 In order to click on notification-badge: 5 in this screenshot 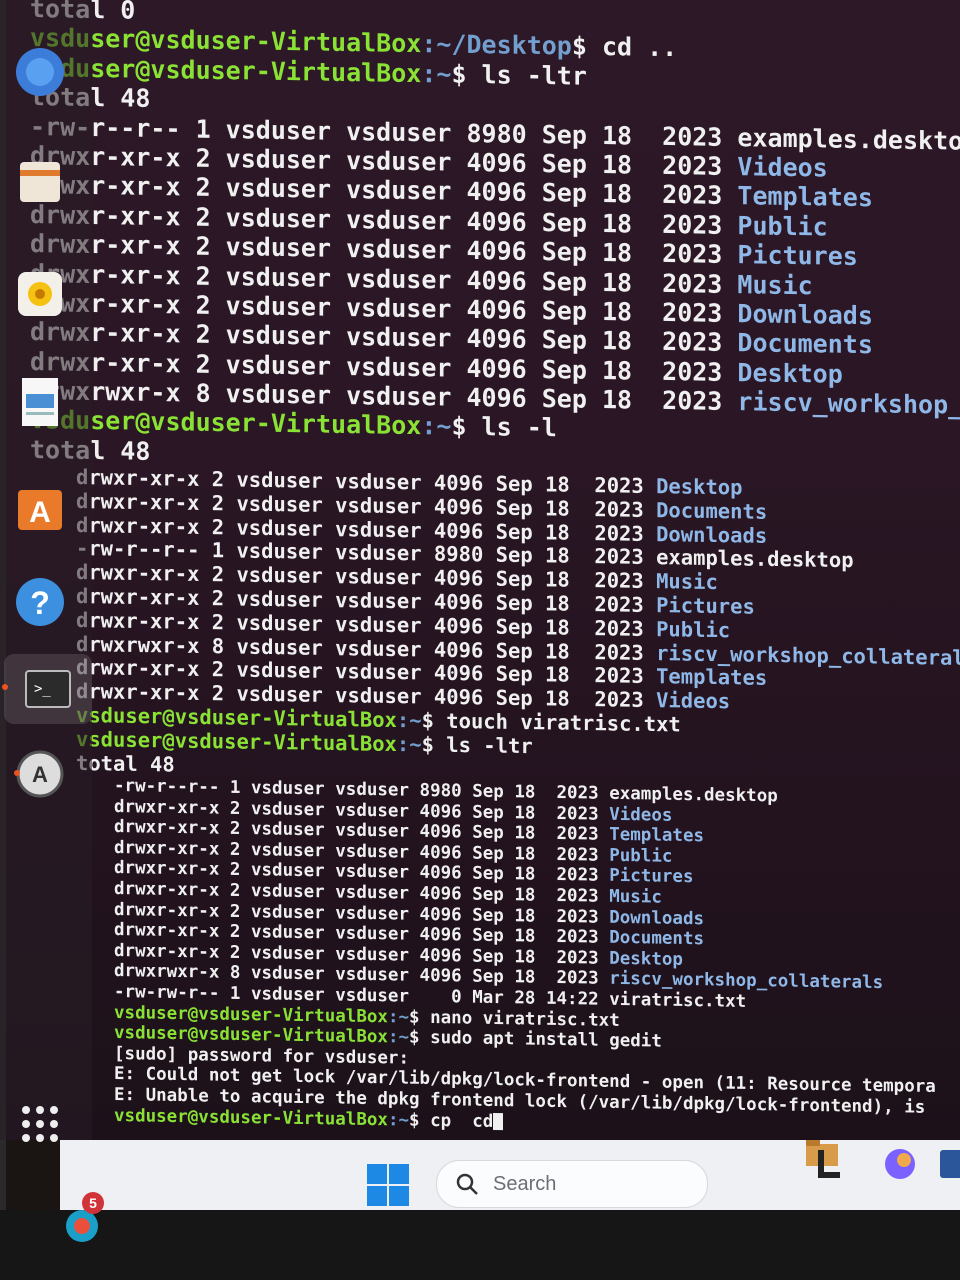, I will do `click(93, 1203)`.